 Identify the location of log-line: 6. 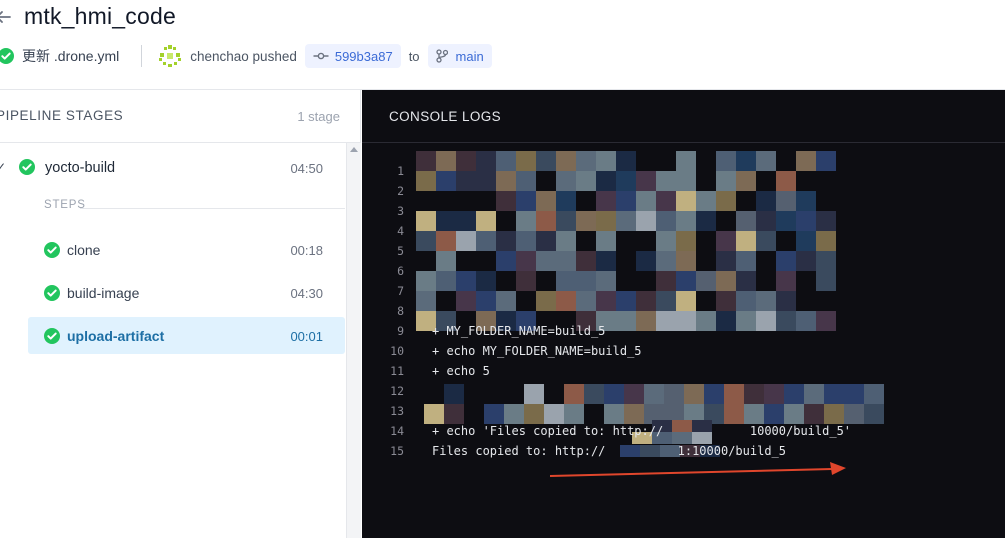
(400, 271).